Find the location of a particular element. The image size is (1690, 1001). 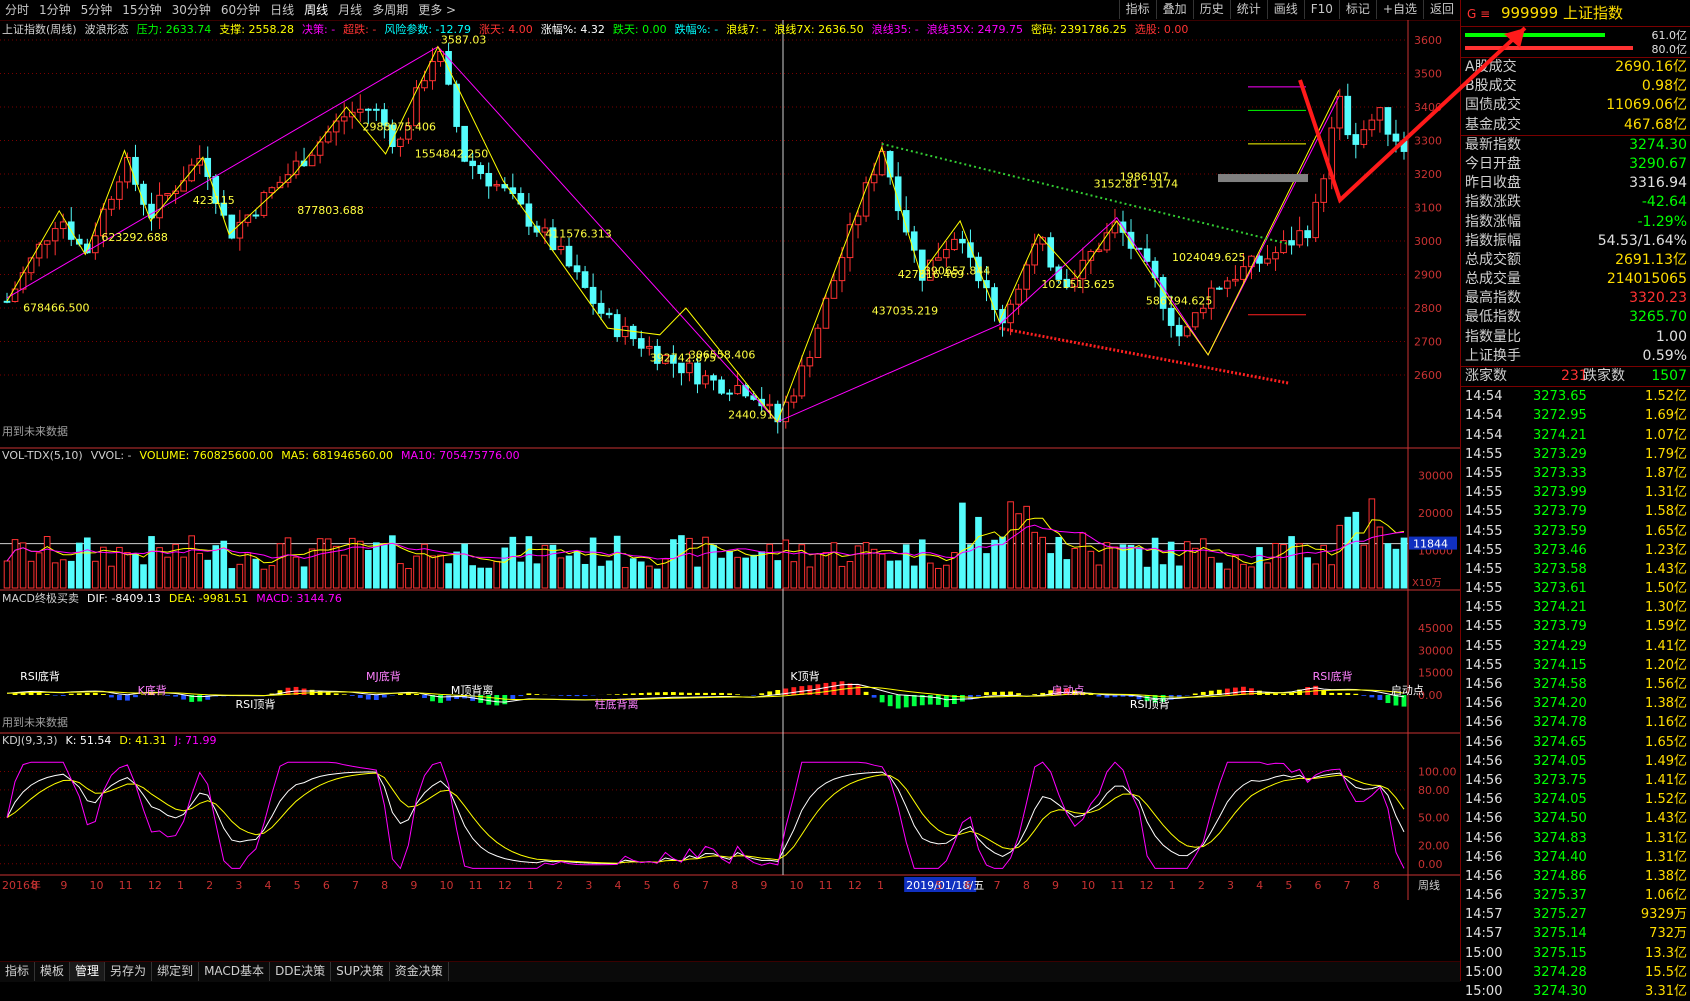

tick-row: 14:56 3274.86 1.38亿 is located at coordinates (1575, 876).